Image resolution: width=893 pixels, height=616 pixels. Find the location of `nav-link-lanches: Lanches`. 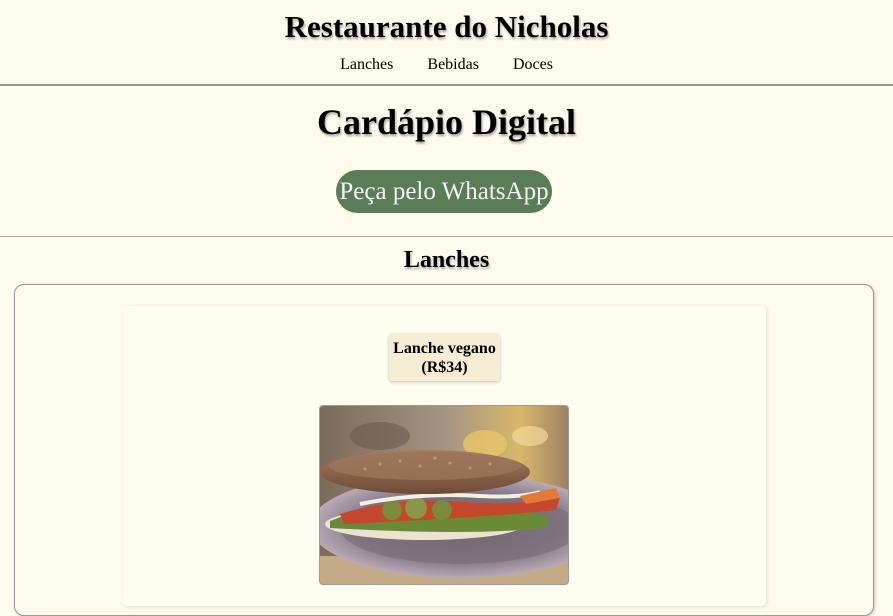

nav-link-lanches: Lanches is located at coordinates (366, 64).